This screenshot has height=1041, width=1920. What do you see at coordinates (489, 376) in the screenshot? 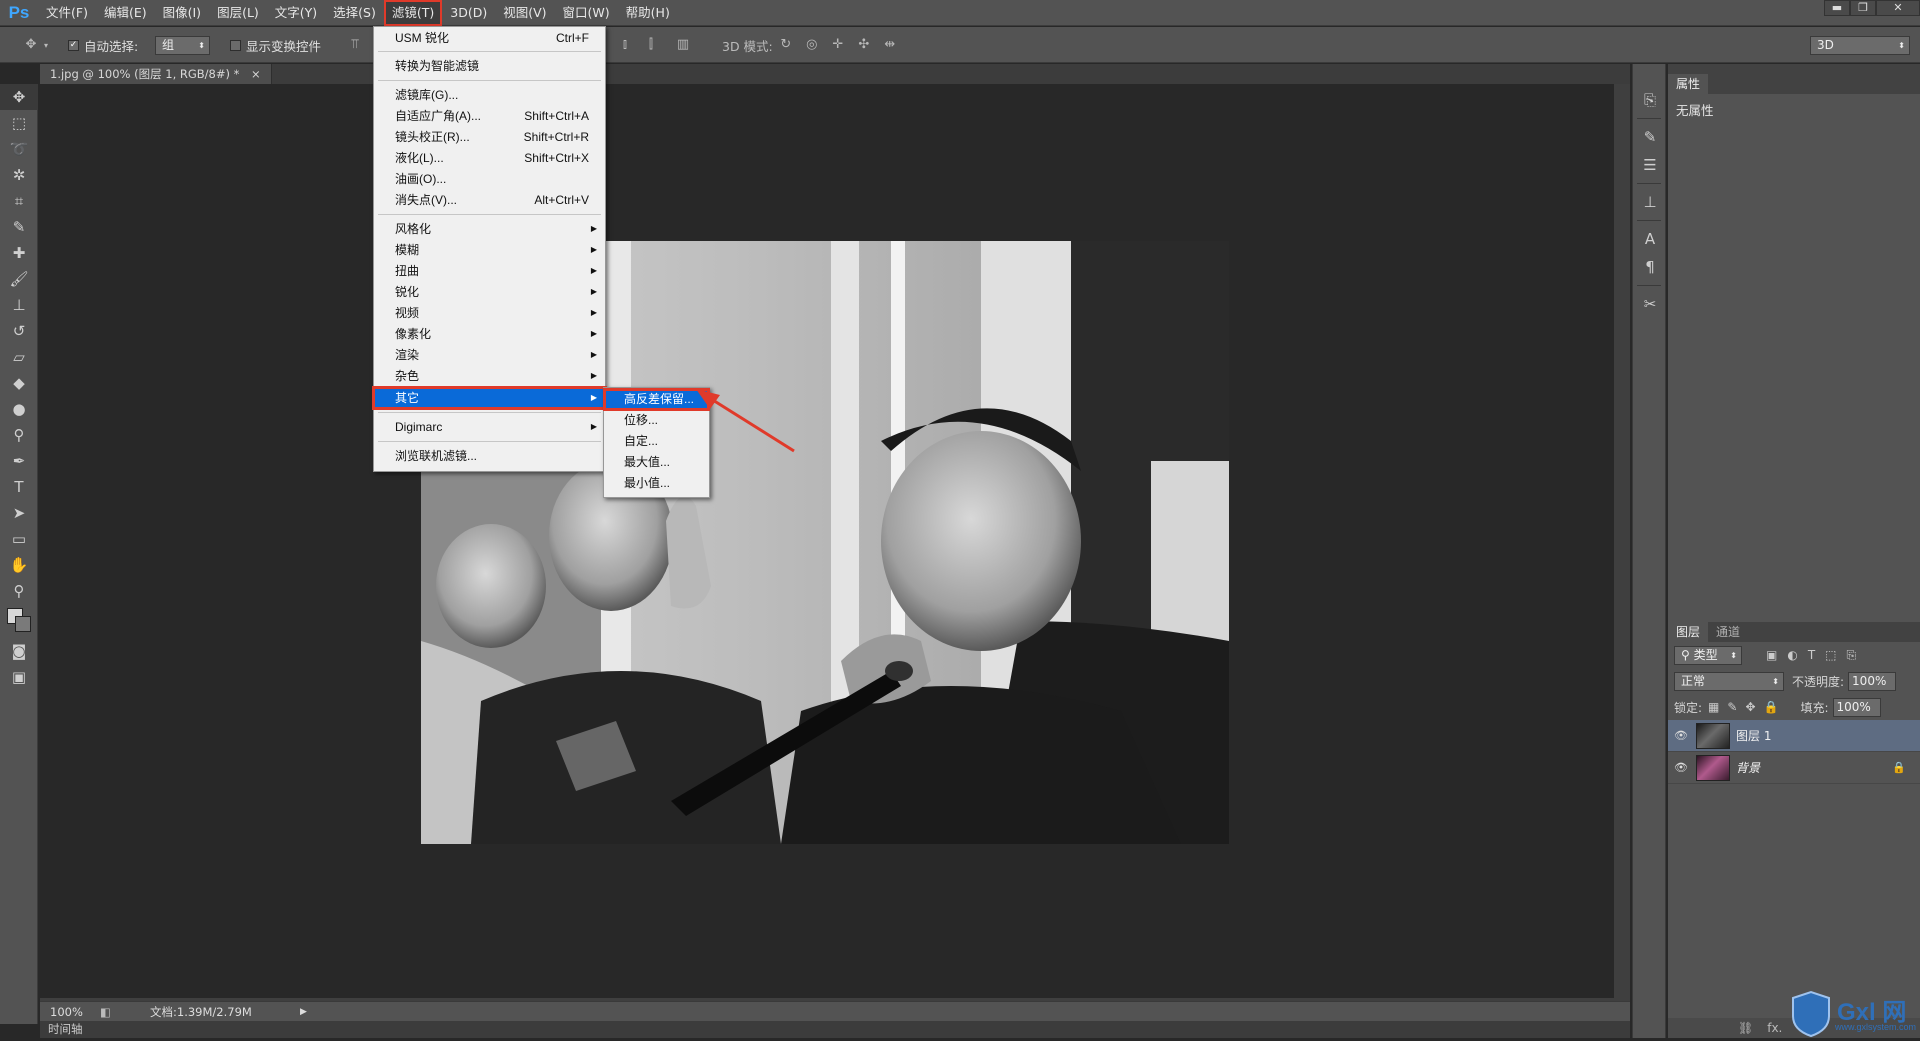
I see `menu-item-noise: 杂色 ▶` at bounding box center [489, 376].